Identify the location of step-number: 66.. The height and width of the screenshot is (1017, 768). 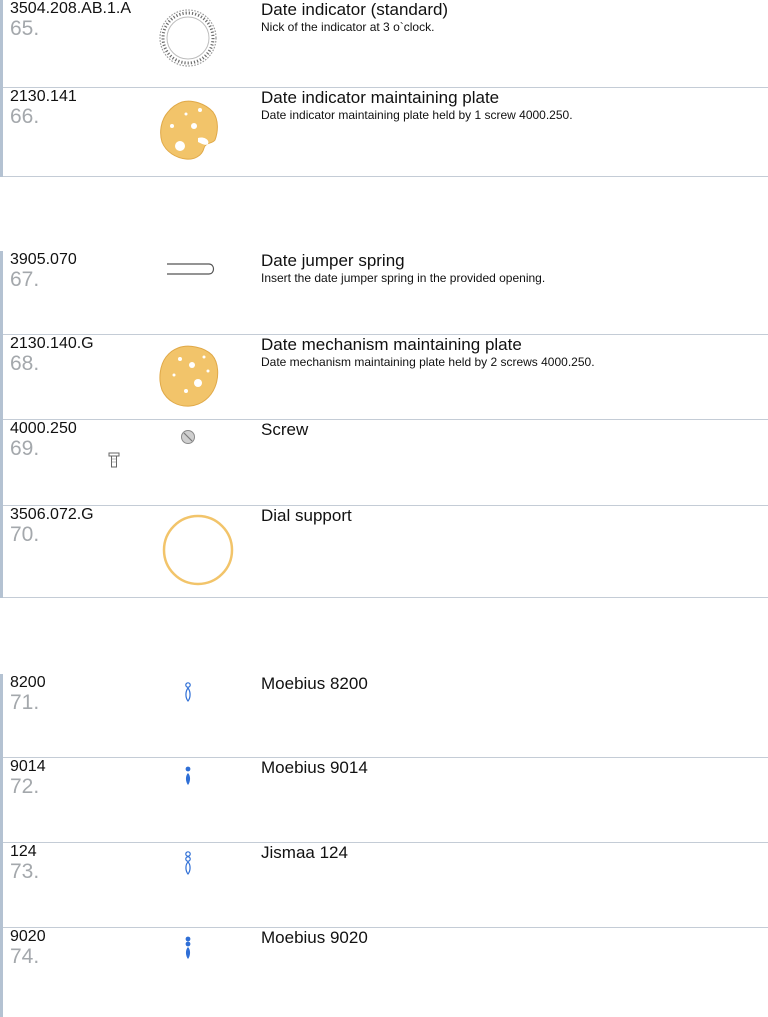
(25, 116).